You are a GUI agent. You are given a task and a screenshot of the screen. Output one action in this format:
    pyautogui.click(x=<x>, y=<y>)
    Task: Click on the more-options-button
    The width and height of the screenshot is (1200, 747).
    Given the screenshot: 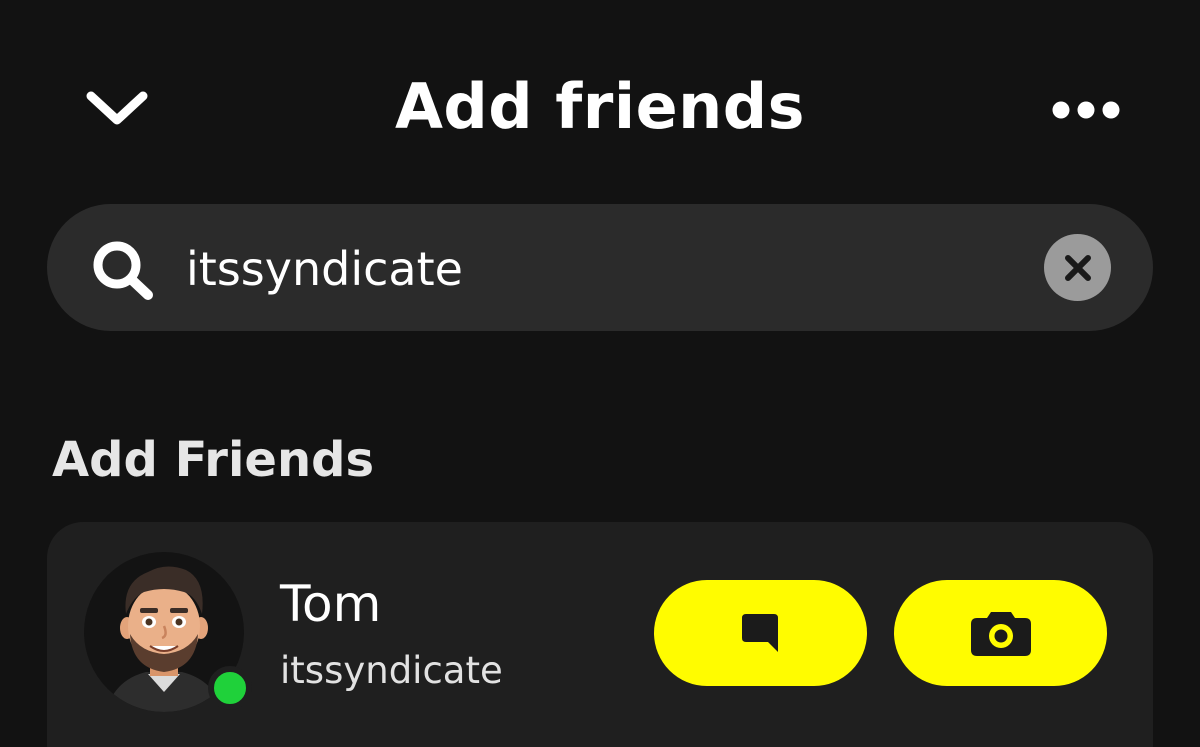 What is the action you would take?
    pyautogui.click(x=1086, y=110)
    